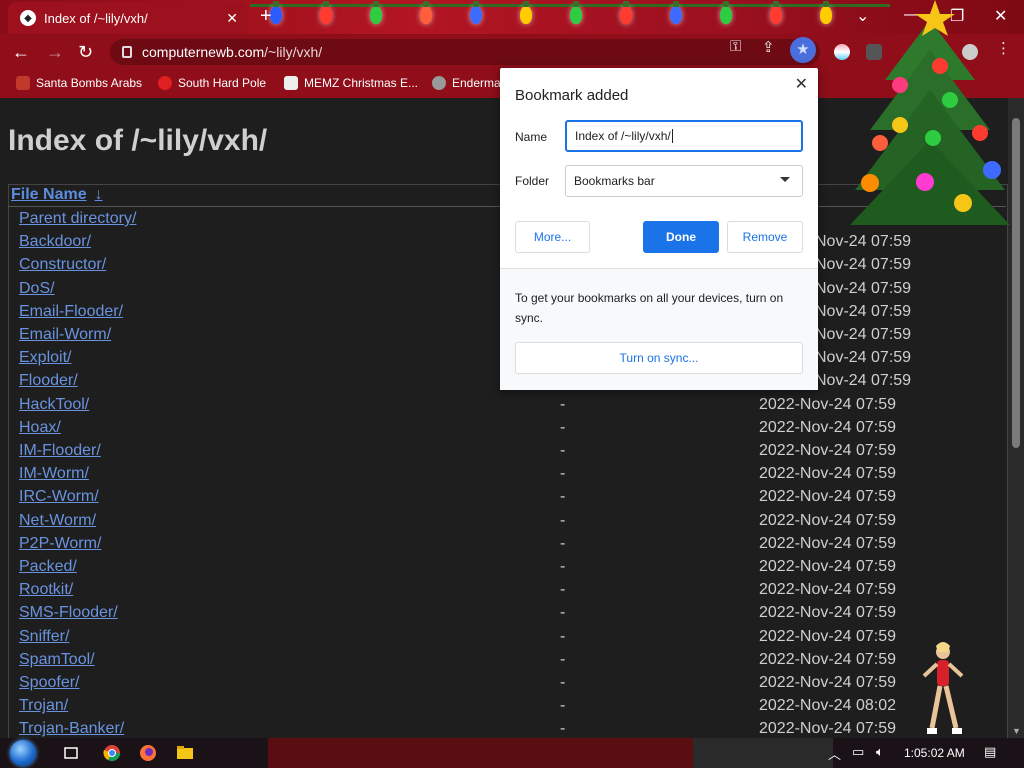 This screenshot has width=1024, height=768. What do you see at coordinates (763, 753) in the screenshot?
I see `taskbar-tray-band` at bounding box center [763, 753].